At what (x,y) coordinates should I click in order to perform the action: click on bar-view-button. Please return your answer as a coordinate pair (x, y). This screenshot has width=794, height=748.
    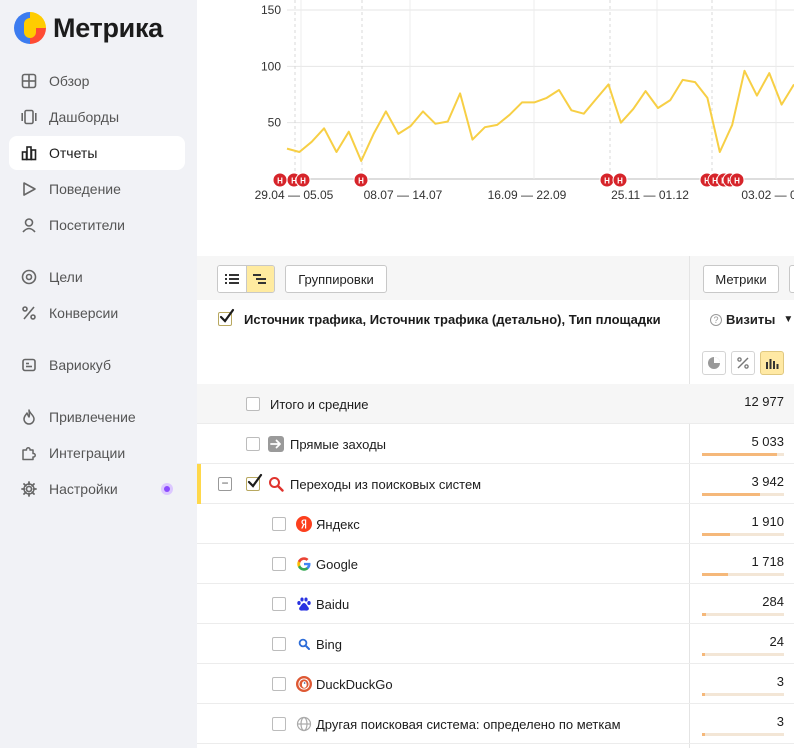
    Looking at the image, I should click on (772, 363).